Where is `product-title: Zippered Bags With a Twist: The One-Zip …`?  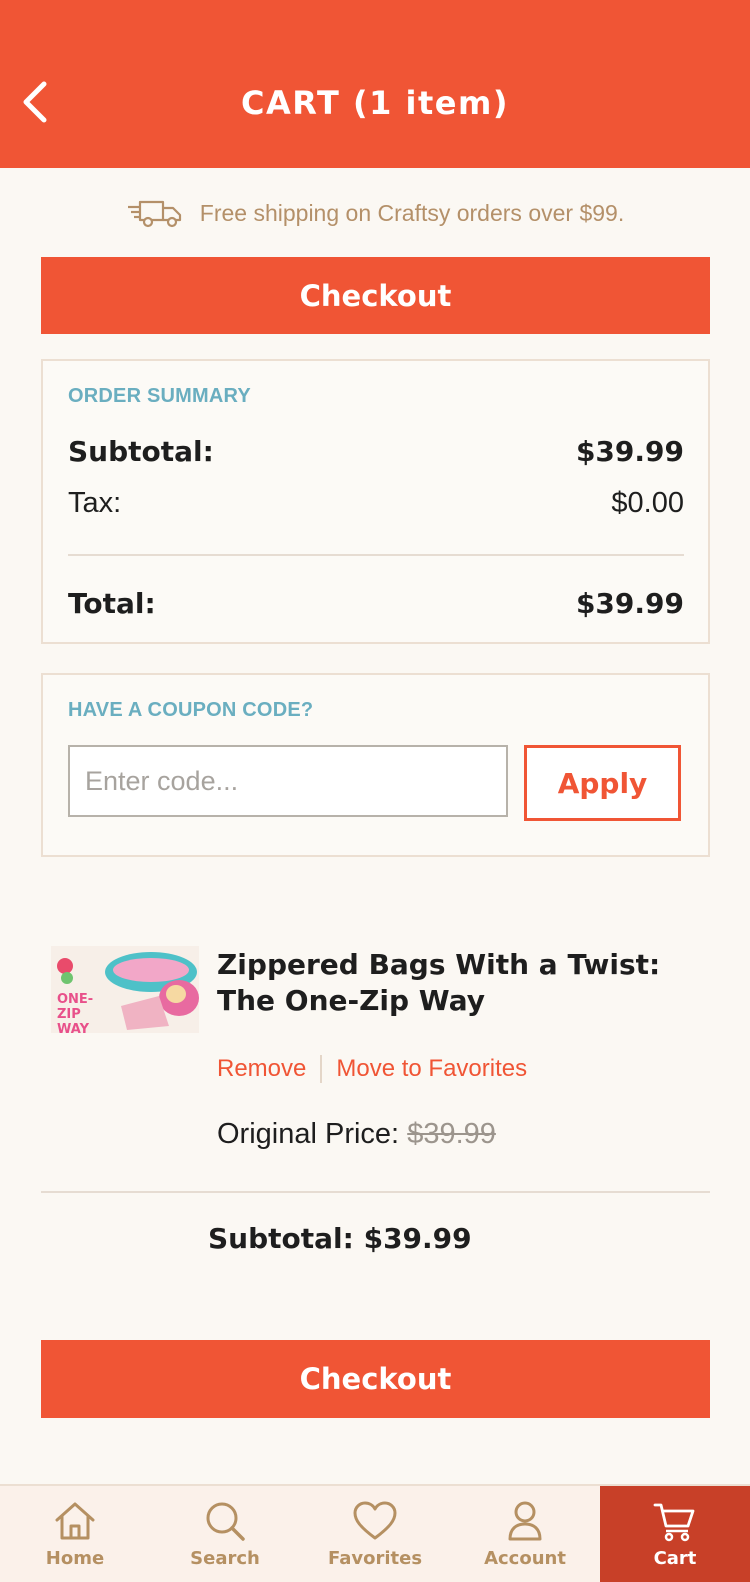
product-title: Zippered Bags With a Twist: The One-Zip … is located at coordinates (462, 983).